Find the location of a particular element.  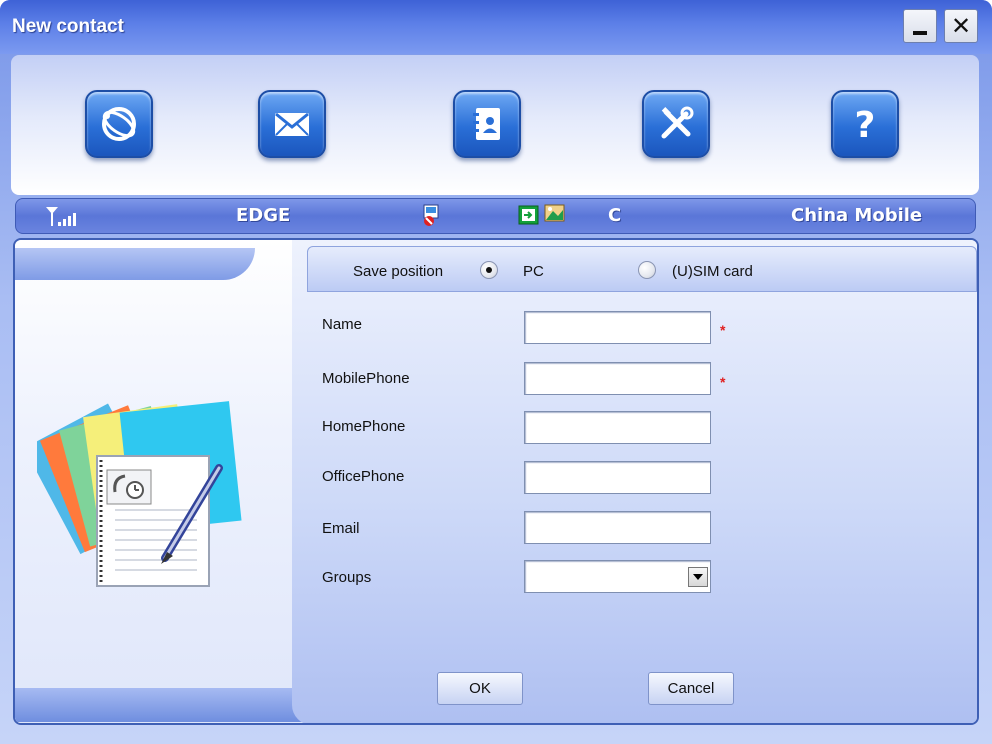

ok-button: OK is located at coordinates (480, 688).